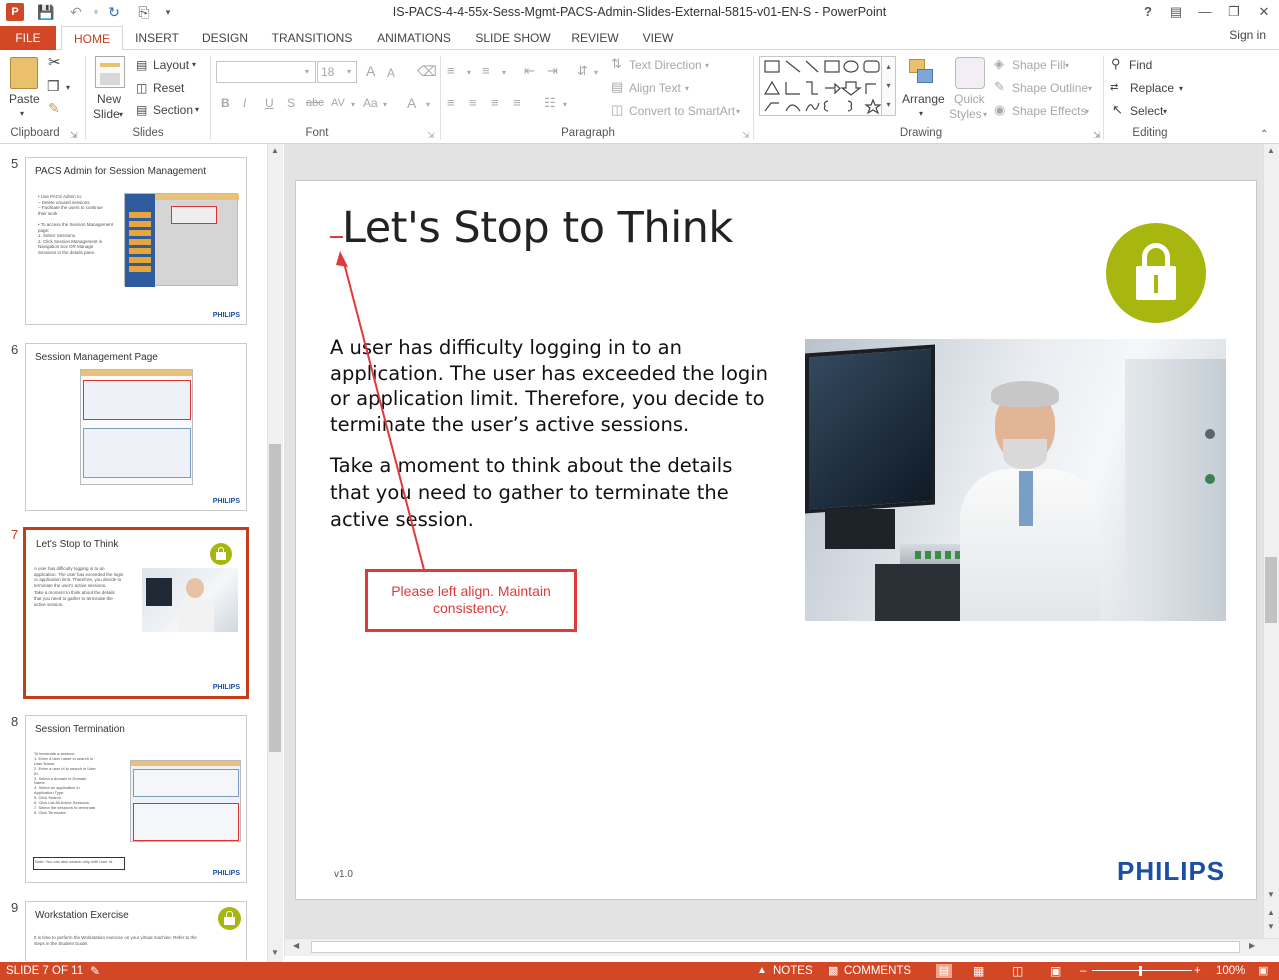  What do you see at coordinates (451, 71) in the screenshot?
I see `bullets-icon: ≡` at bounding box center [451, 71].